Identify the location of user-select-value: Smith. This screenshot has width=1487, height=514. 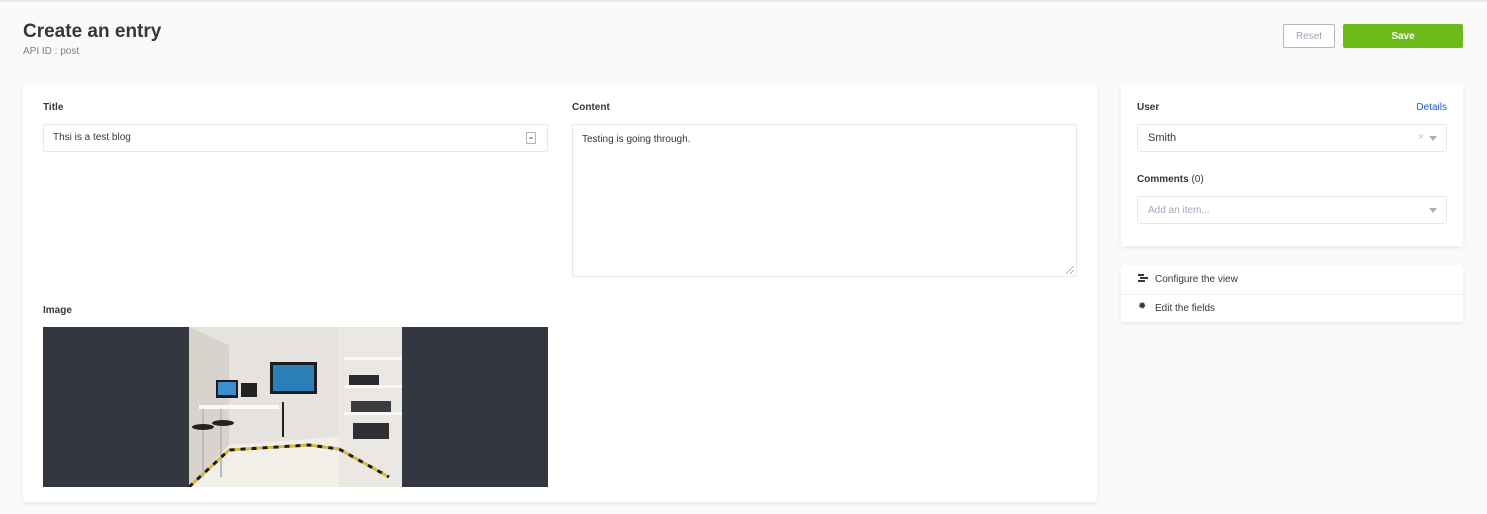
(1162, 138).